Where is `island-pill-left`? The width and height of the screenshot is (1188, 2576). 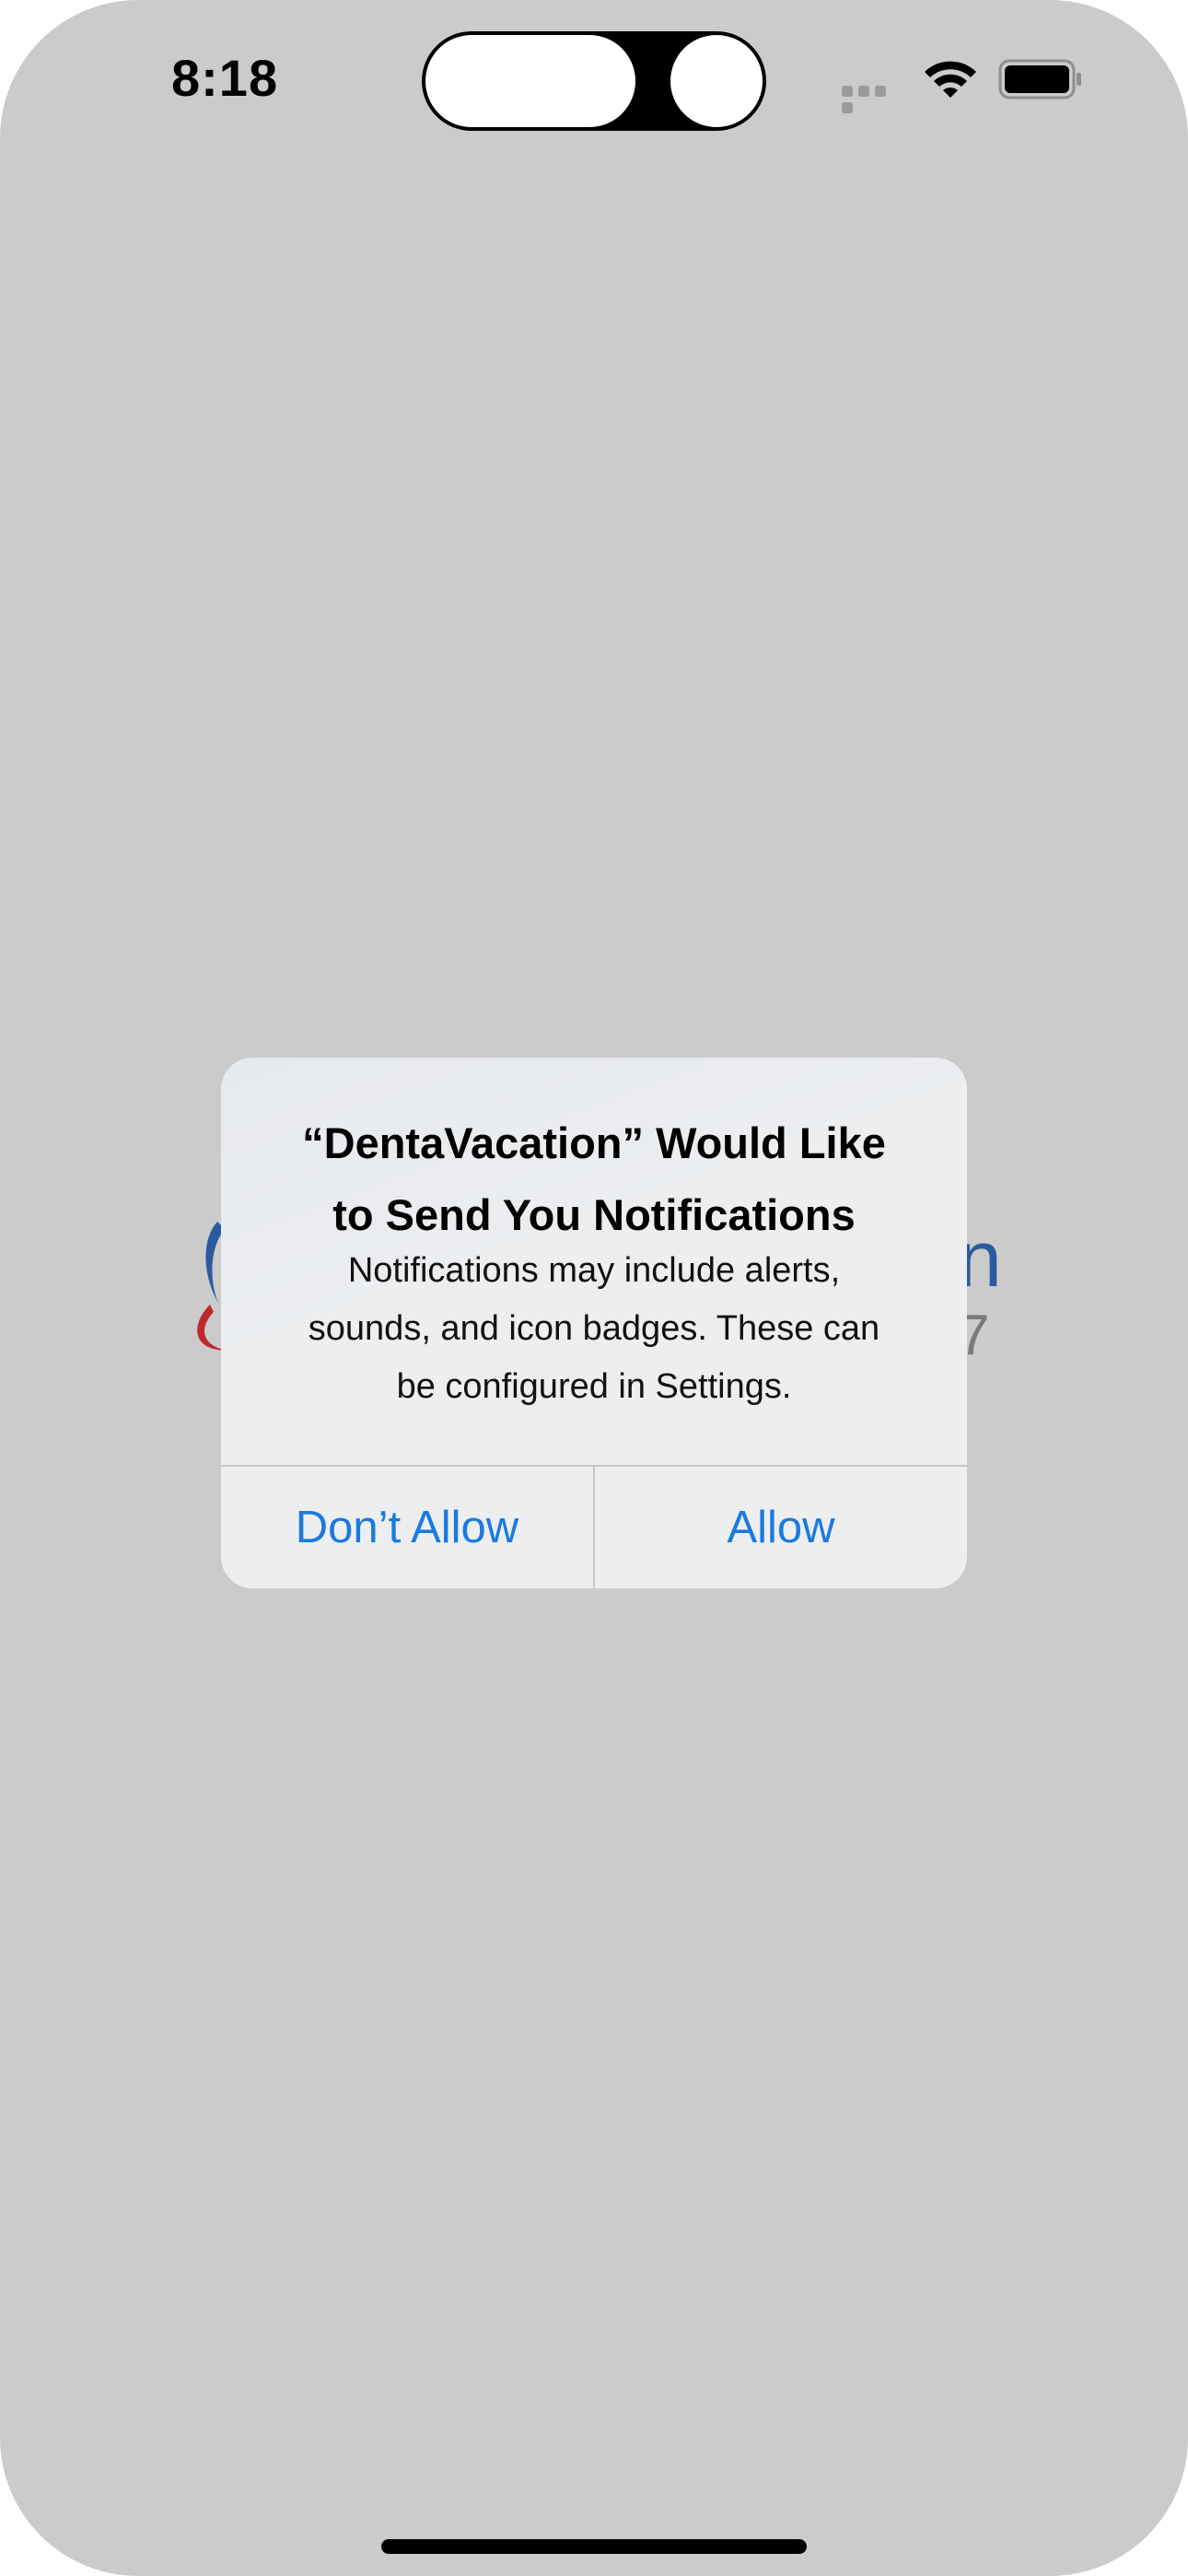 island-pill-left is located at coordinates (530, 81).